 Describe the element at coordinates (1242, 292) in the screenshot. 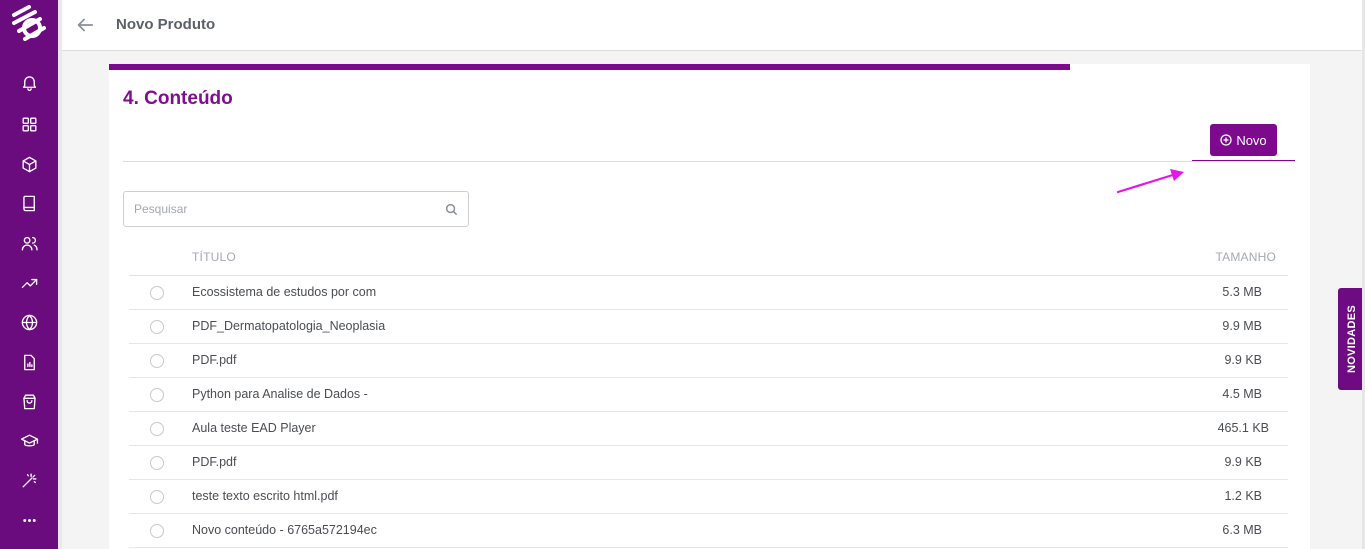

I see `row-size: 5.3 MB` at that location.